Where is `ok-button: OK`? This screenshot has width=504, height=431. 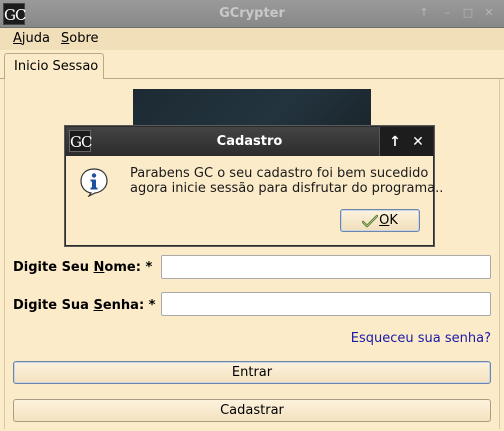 ok-button: OK is located at coordinates (380, 220).